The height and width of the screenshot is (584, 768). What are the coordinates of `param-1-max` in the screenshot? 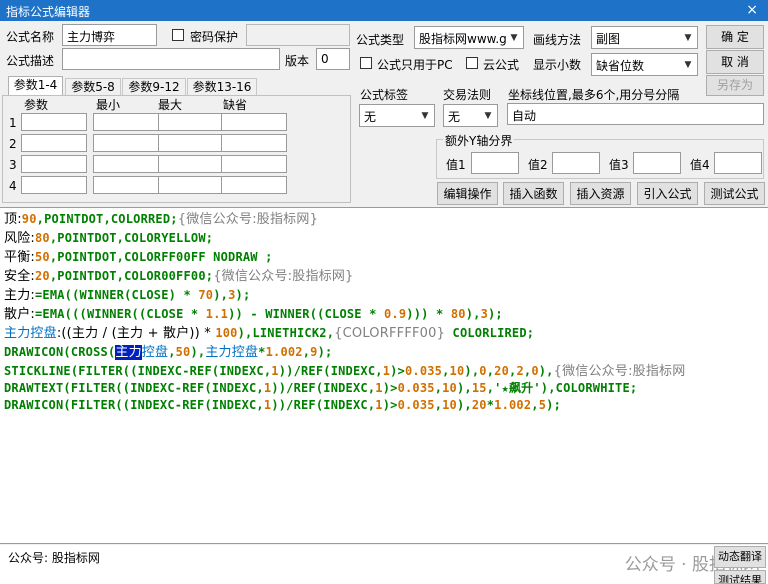 It's located at (191, 122).